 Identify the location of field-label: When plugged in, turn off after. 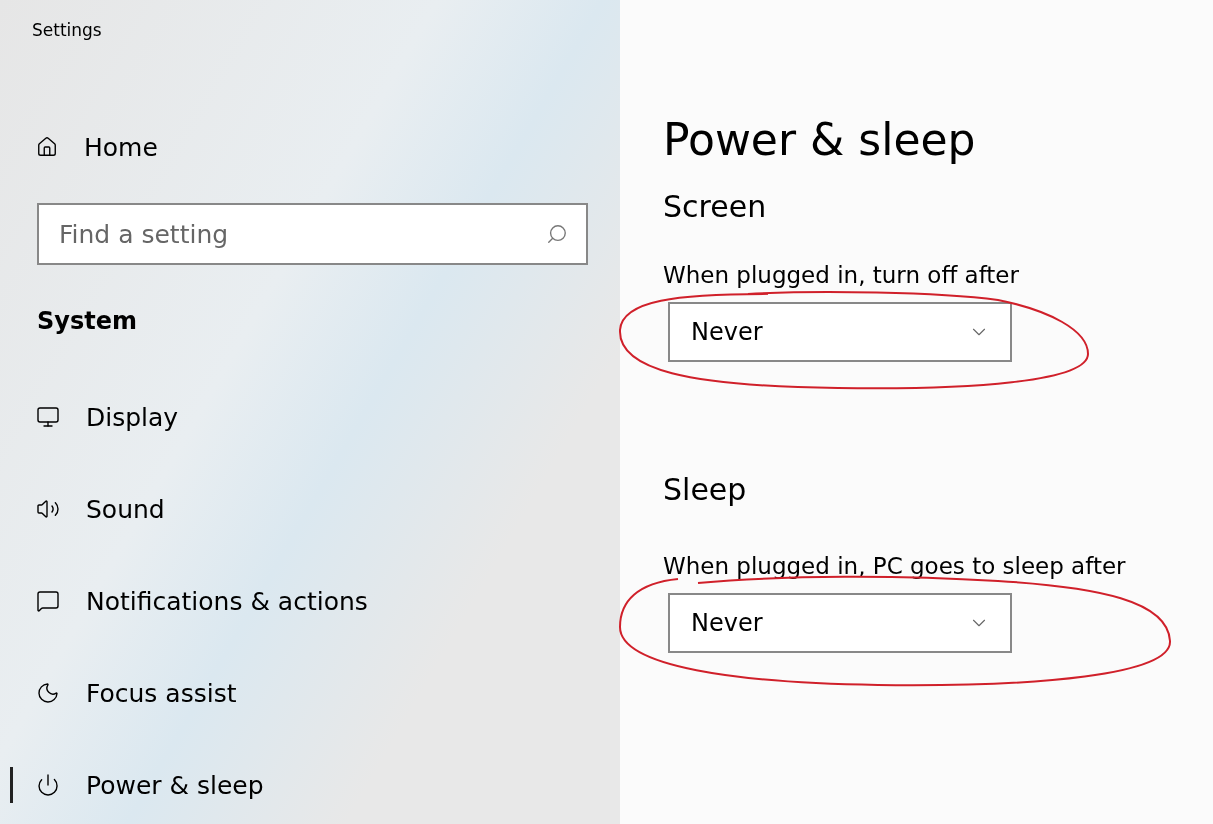
(841, 275).